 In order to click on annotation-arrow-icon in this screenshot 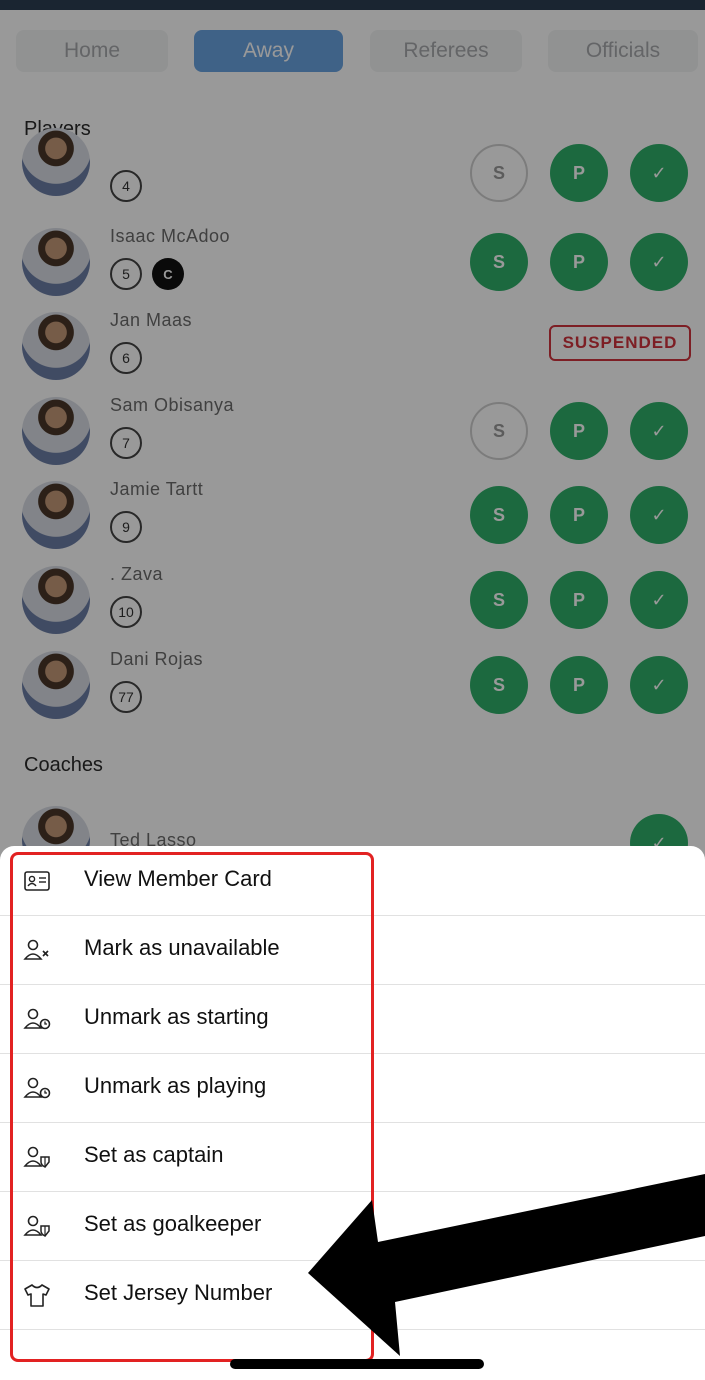, I will do `click(506, 1265)`.